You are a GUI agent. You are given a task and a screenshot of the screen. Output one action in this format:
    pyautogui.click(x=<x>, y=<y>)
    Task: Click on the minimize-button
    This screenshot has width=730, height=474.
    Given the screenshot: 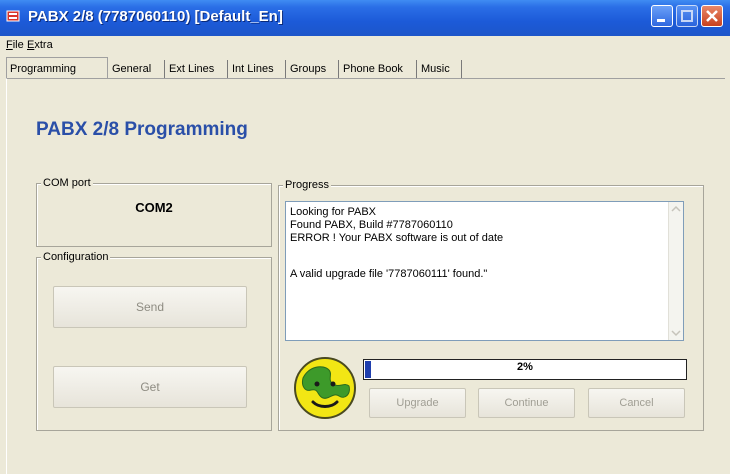 What is the action you would take?
    pyautogui.click(x=662, y=16)
    